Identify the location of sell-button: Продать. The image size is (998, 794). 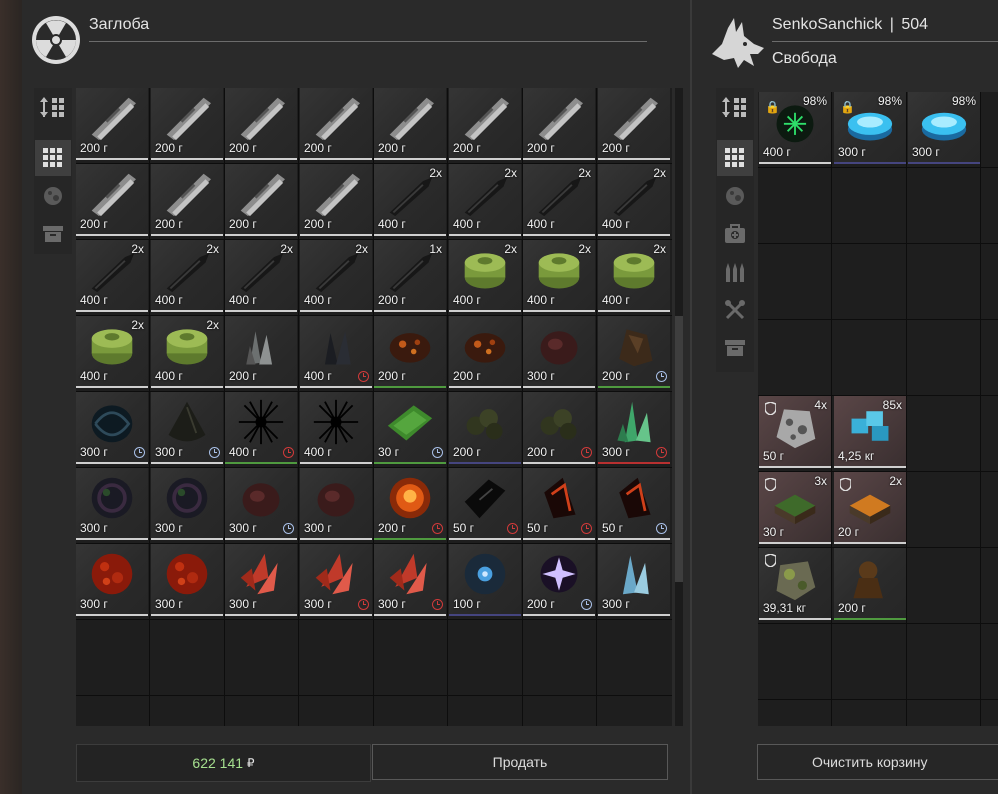
(520, 762).